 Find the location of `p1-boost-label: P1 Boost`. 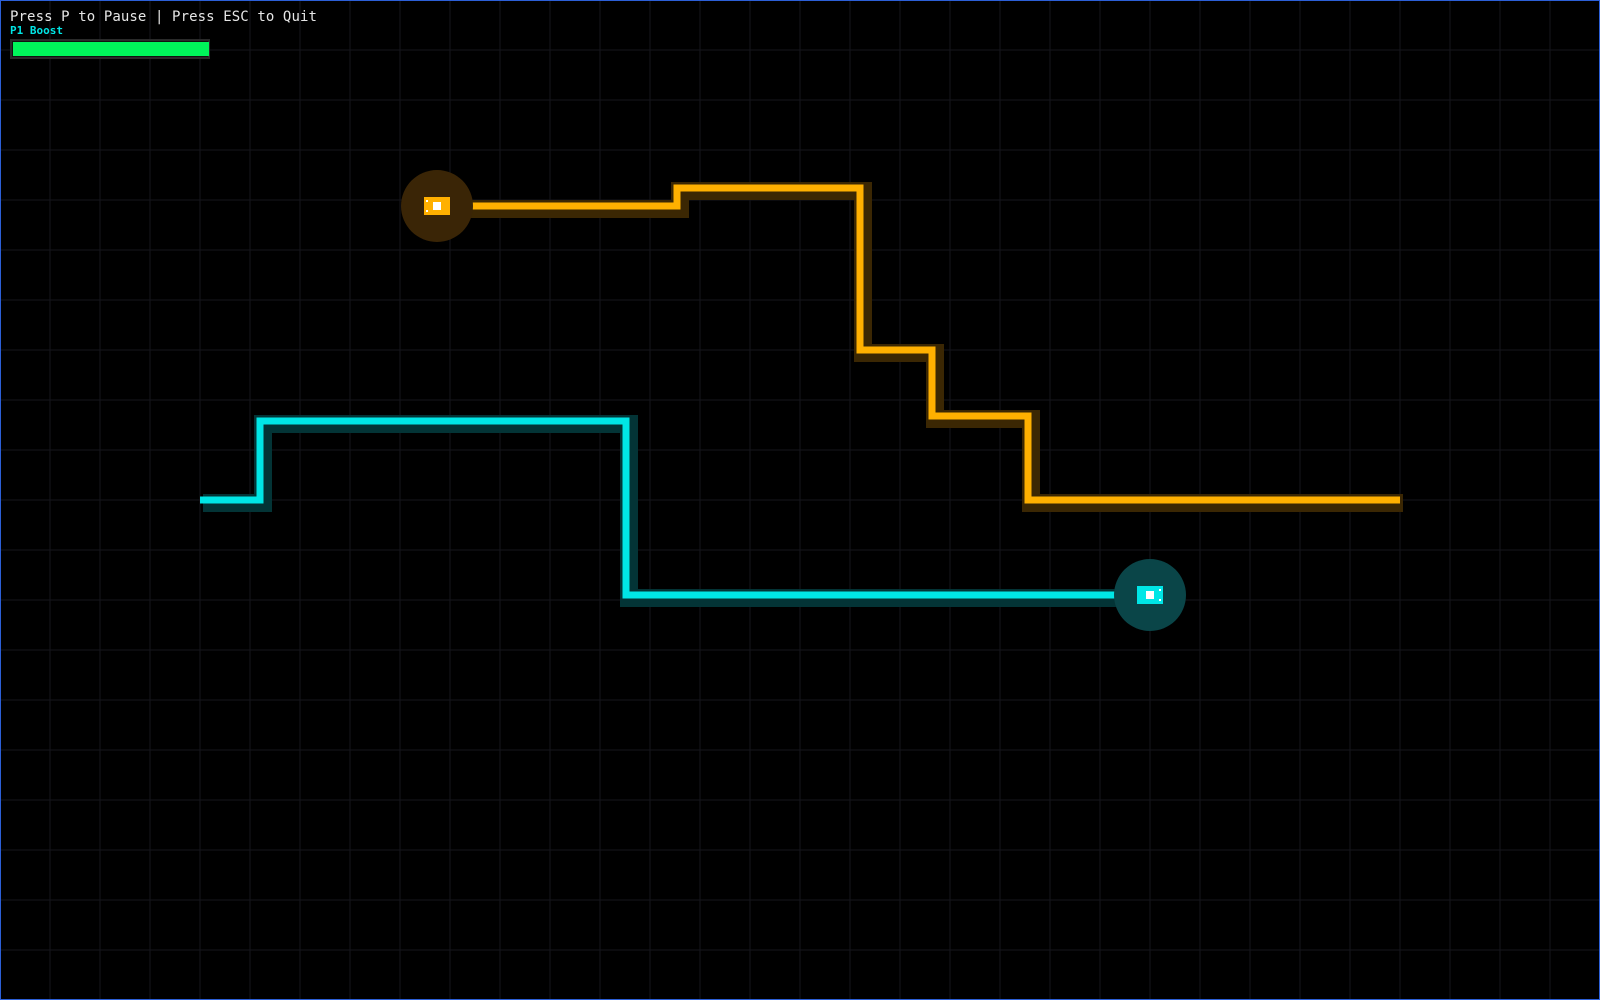

p1-boost-label: P1 Boost is located at coordinates (36, 30).